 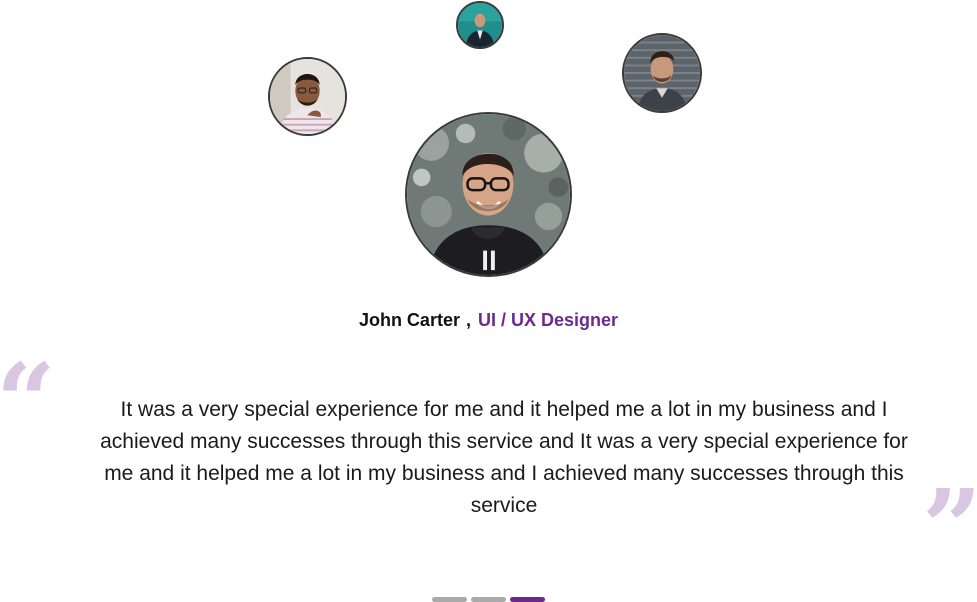 I want to click on avatar-main-selected, so click(x=488, y=194).